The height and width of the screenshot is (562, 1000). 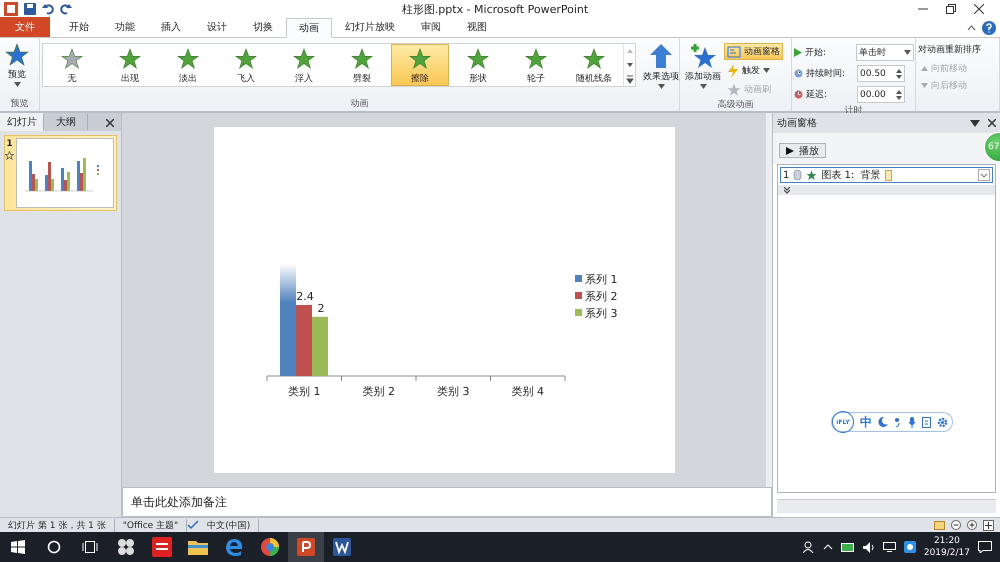 What do you see at coordinates (971, 28) in the screenshot?
I see `collapse-ribbon-icon` at bounding box center [971, 28].